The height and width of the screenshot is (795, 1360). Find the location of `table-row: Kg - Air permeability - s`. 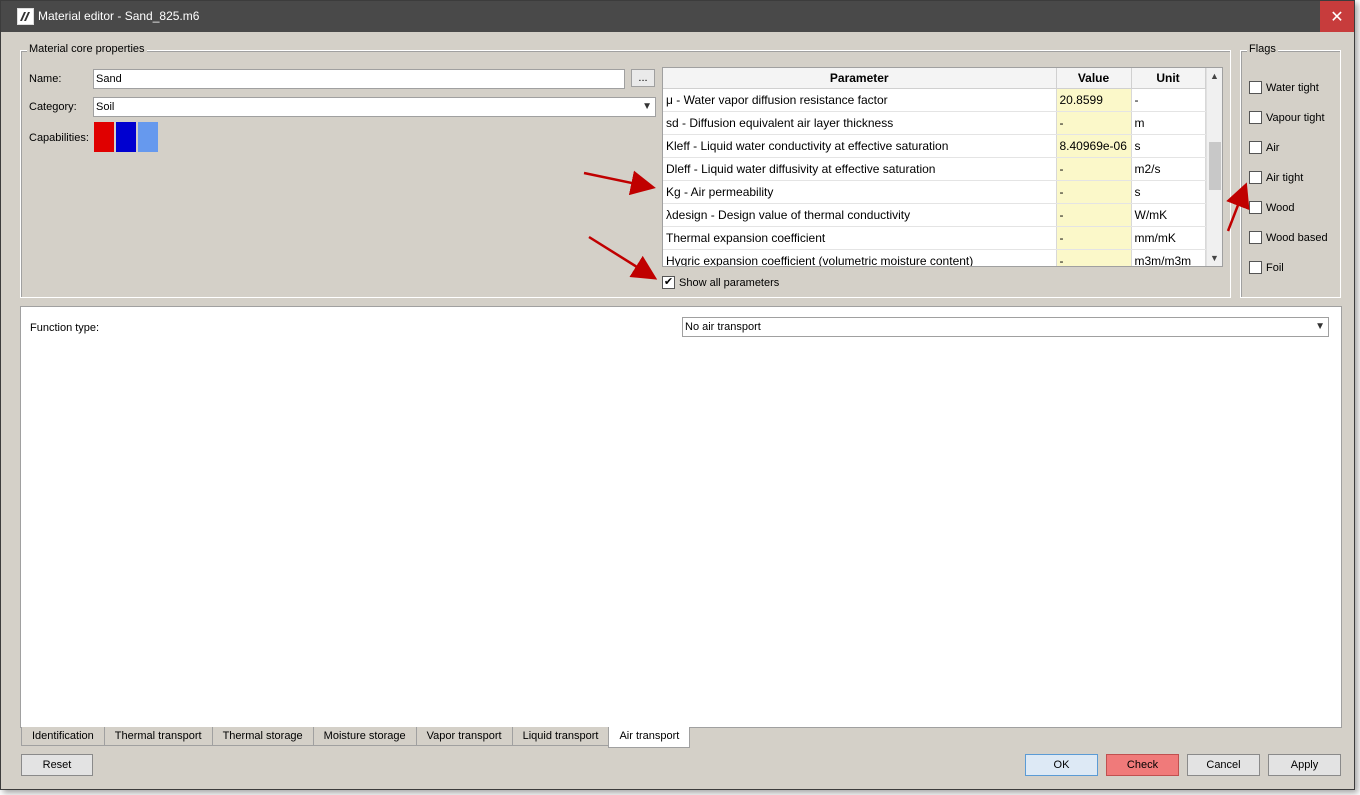

table-row: Kg - Air permeability - s is located at coordinates (934, 192).